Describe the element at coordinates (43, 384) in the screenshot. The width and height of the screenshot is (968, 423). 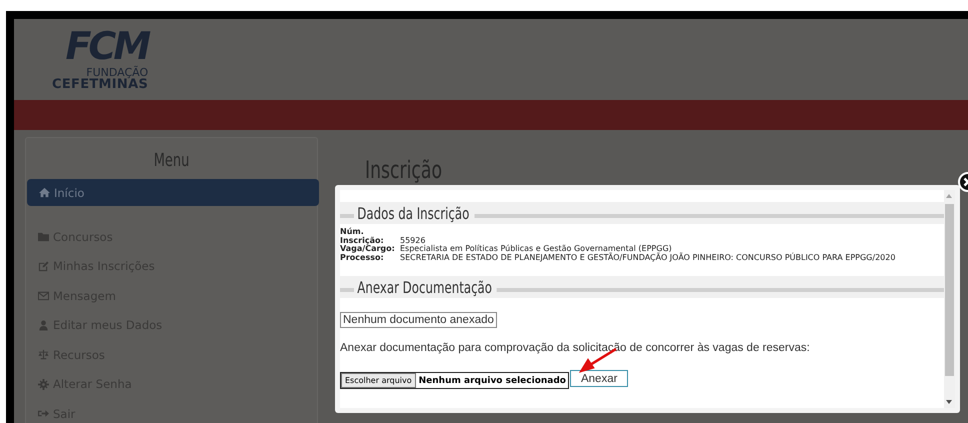
I see `gear-icon` at that location.